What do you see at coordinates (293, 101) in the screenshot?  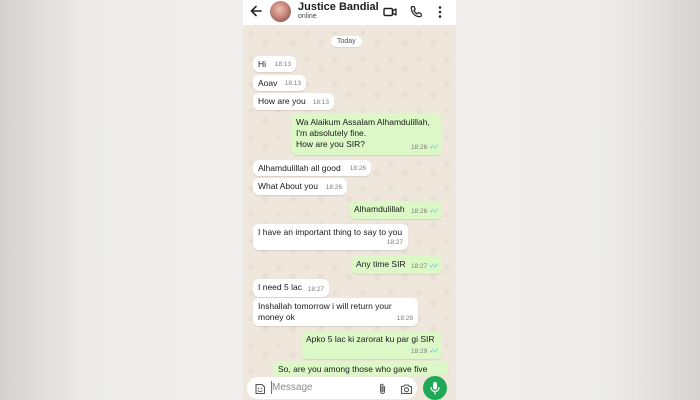 I see `message-bubble-incoming: How are you 18:13` at bounding box center [293, 101].